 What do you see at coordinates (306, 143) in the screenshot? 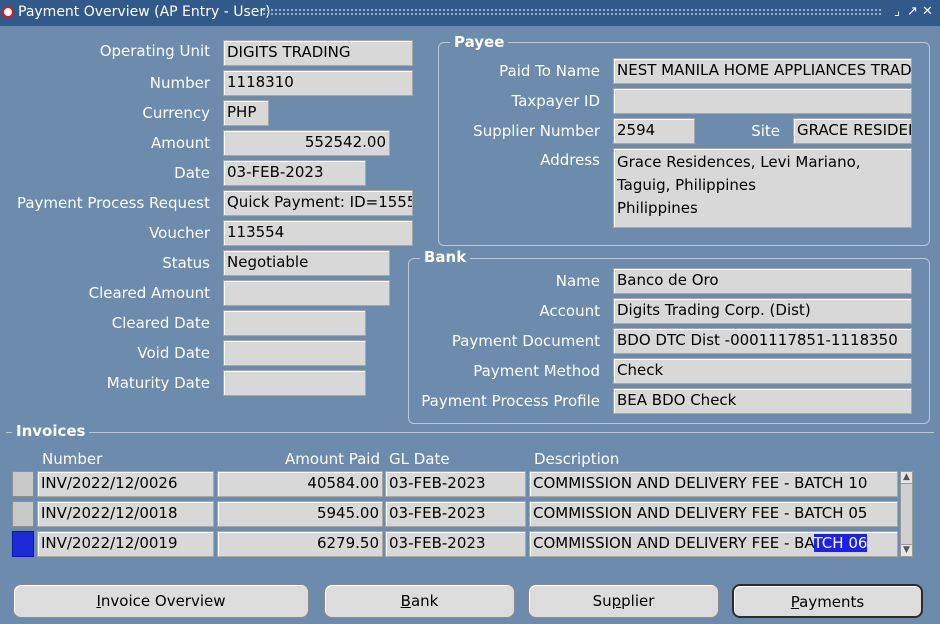
I see `amount-field: 552542.00` at bounding box center [306, 143].